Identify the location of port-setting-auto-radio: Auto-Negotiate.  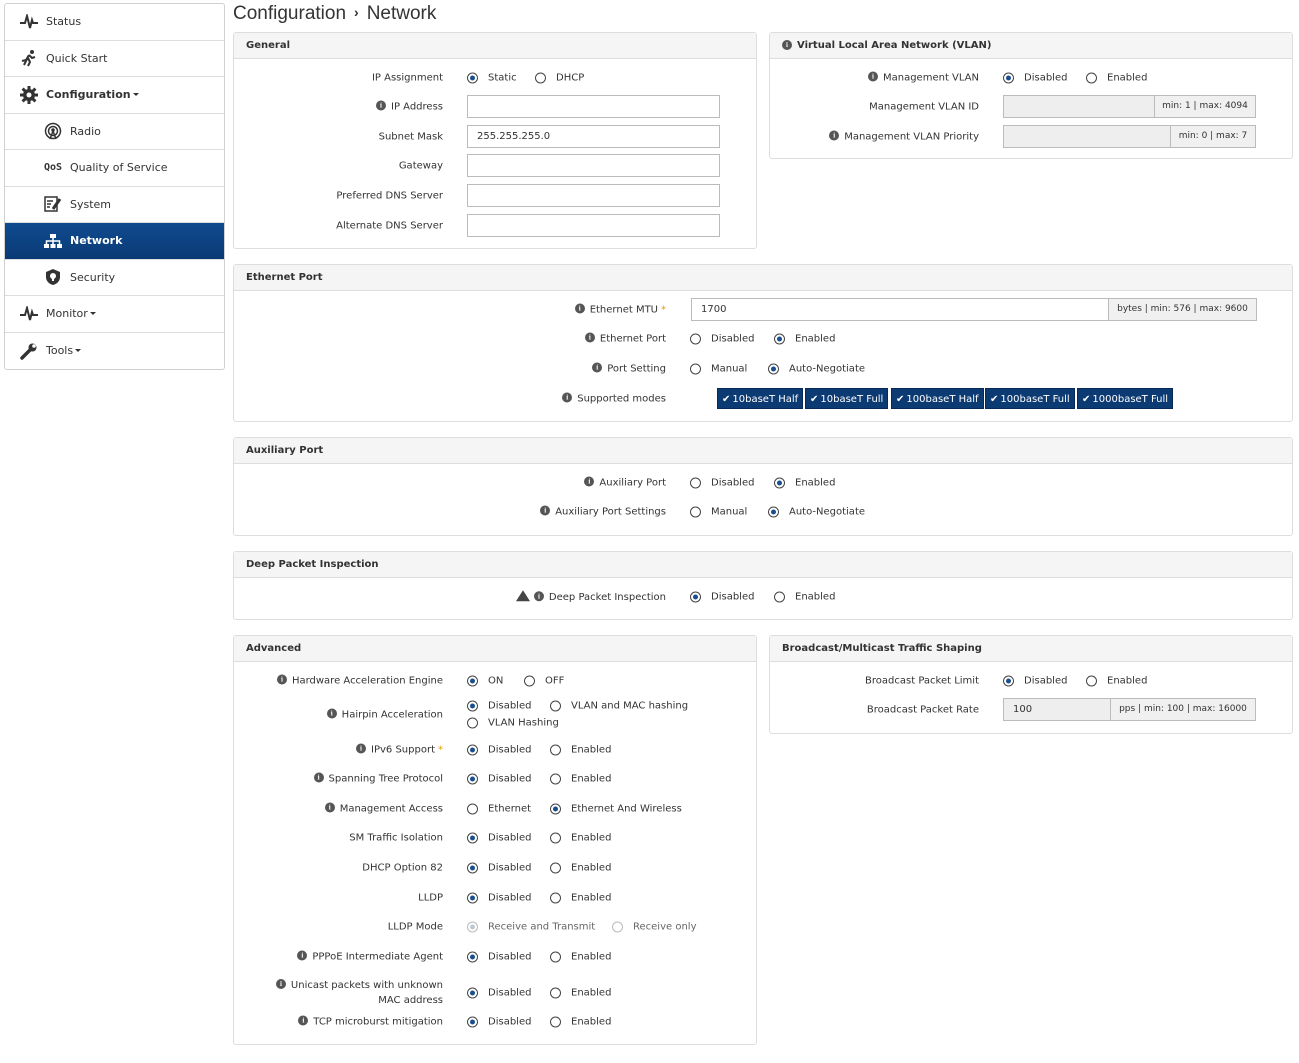
(816, 369).